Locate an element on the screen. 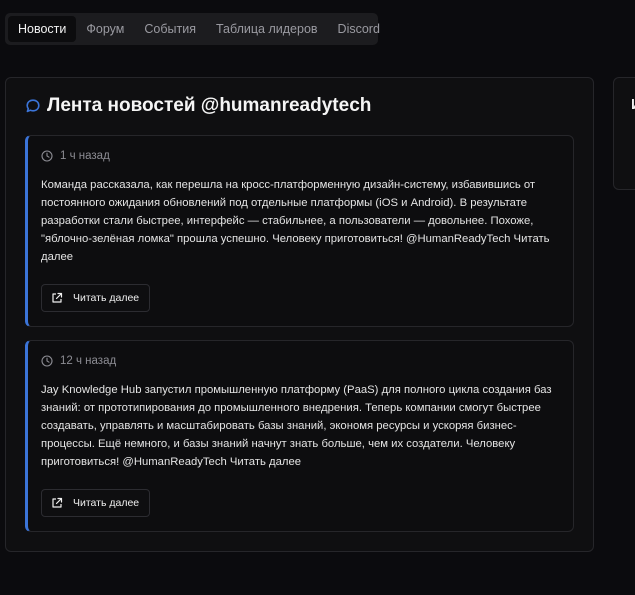 This screenshot has width=635, height=595. feed-title: Лента новостей @humanreadytech is located at coordinates (209, 105).